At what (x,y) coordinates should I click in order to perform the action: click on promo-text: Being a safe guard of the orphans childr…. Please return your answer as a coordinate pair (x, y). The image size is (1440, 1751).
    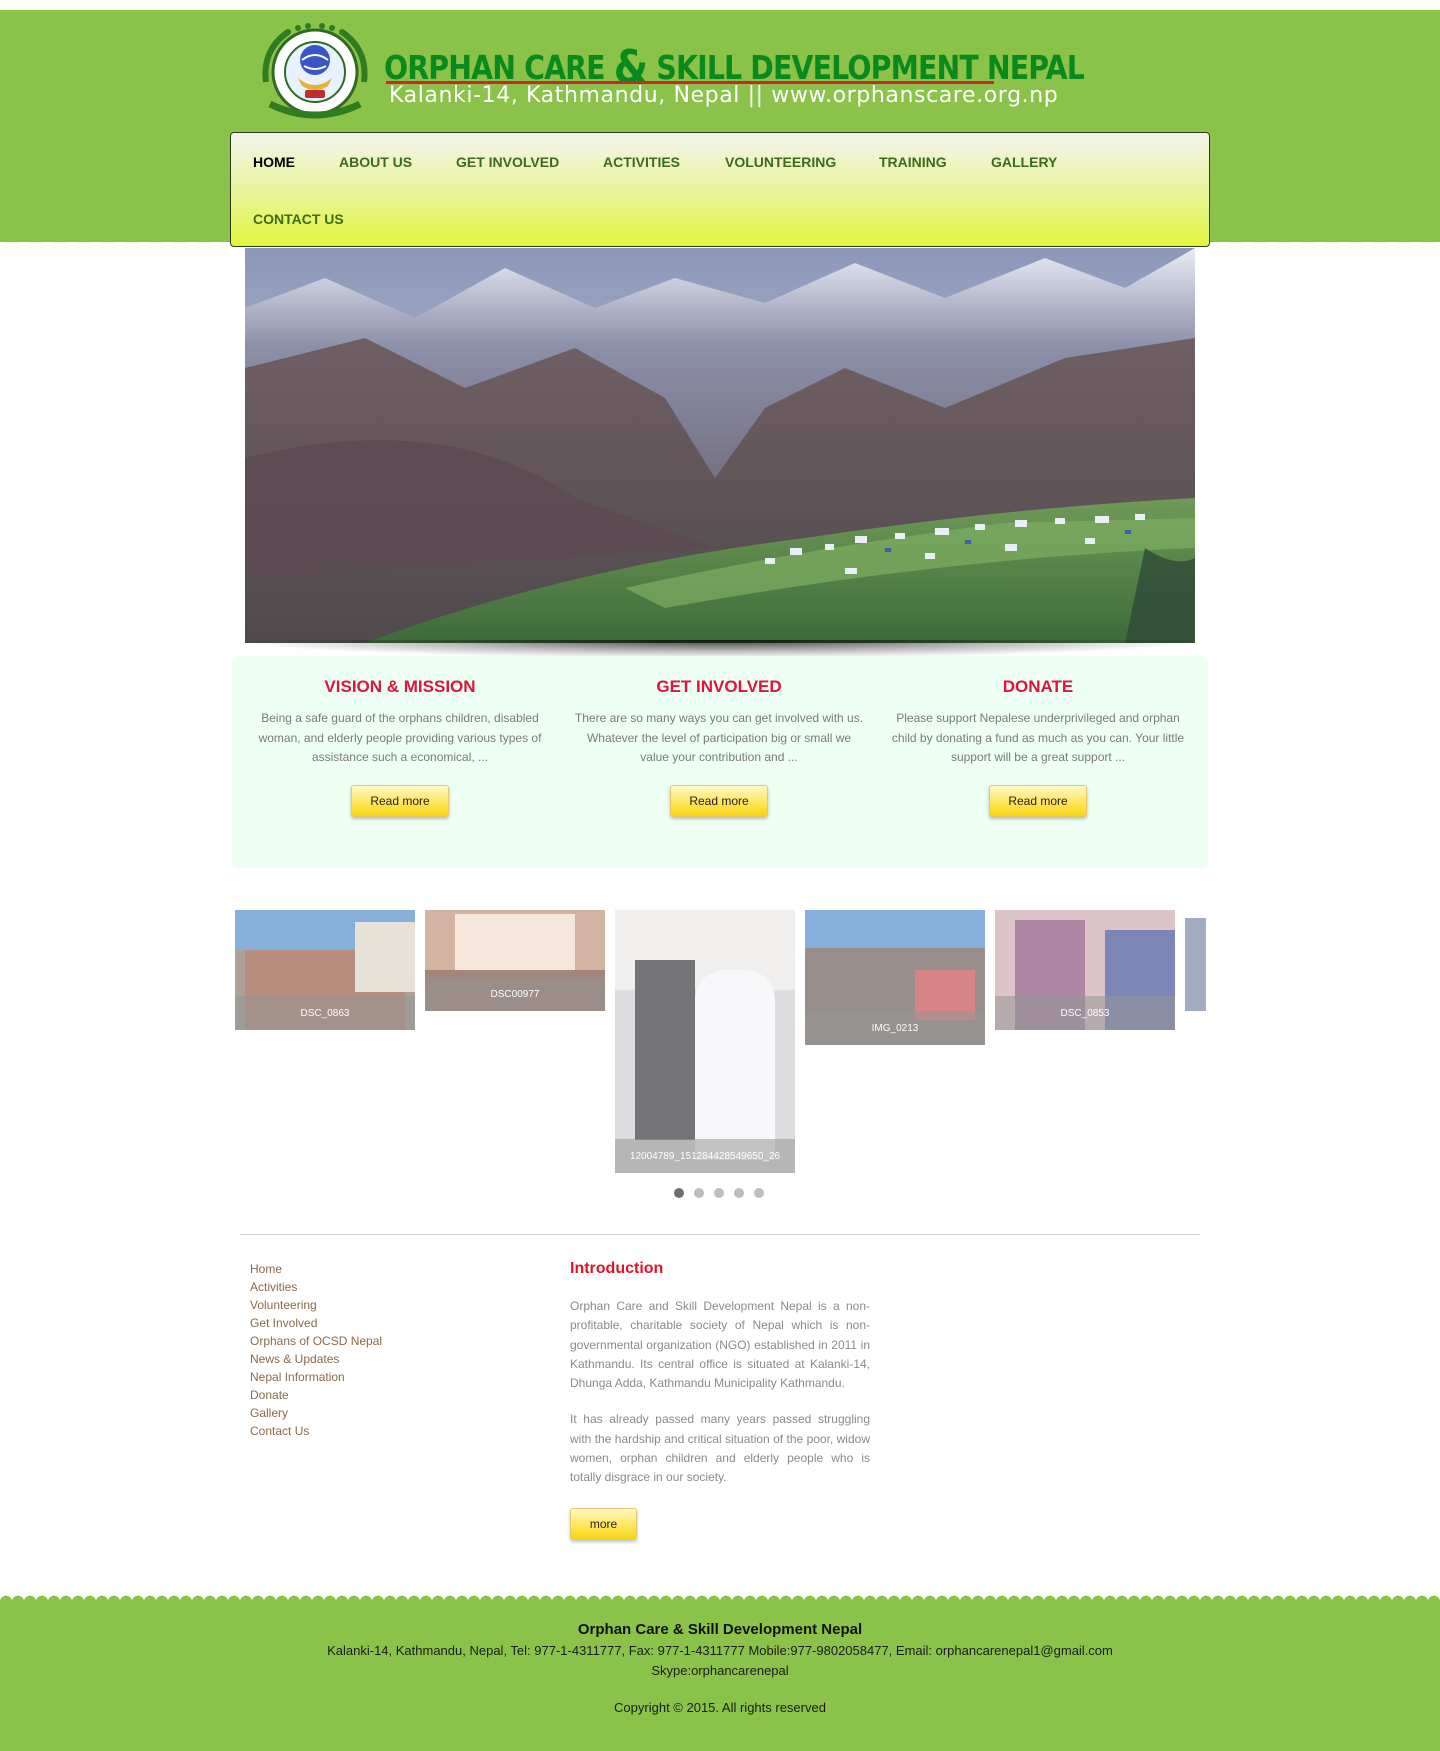
    Looking at the image, I should click on (400, 737).